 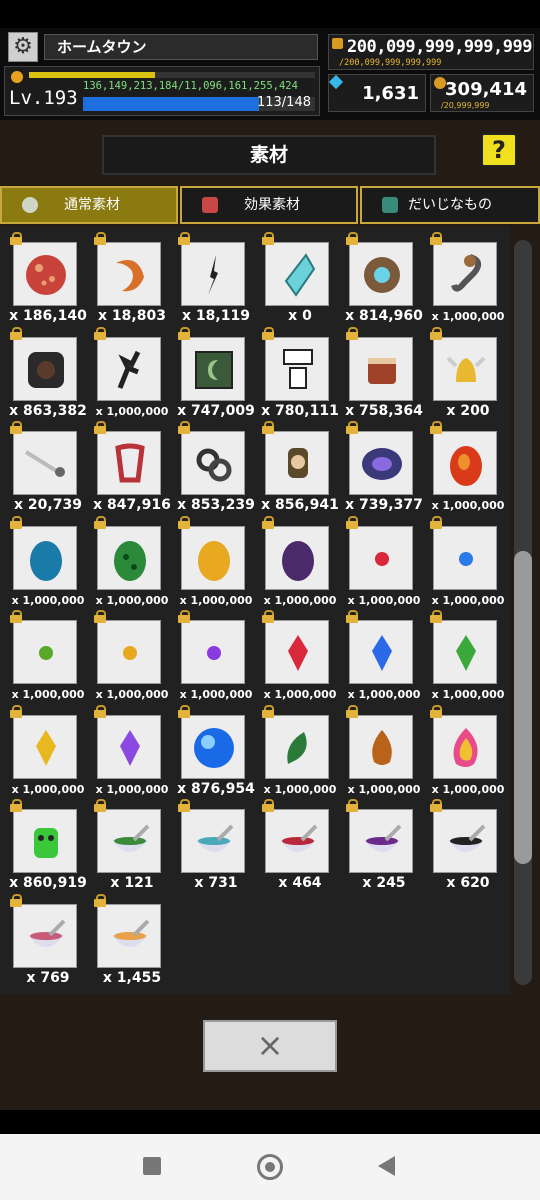 What do you see at coordinates (462, 843) in the screenshot?
I see `material-item: x 620` at bounding box center [462, 843].